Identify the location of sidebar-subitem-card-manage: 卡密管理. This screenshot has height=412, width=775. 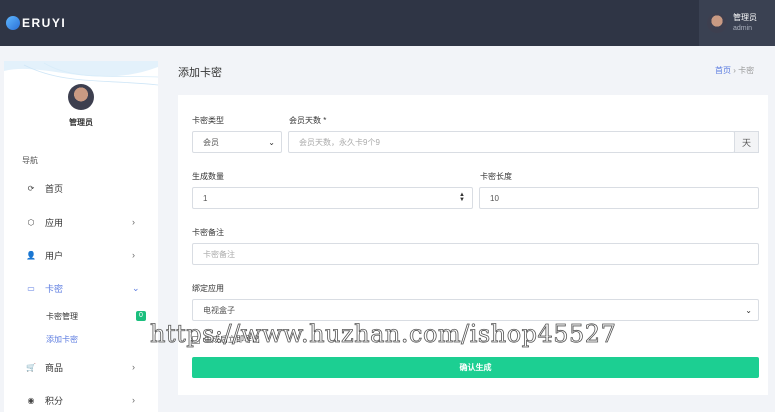
(62, 316).